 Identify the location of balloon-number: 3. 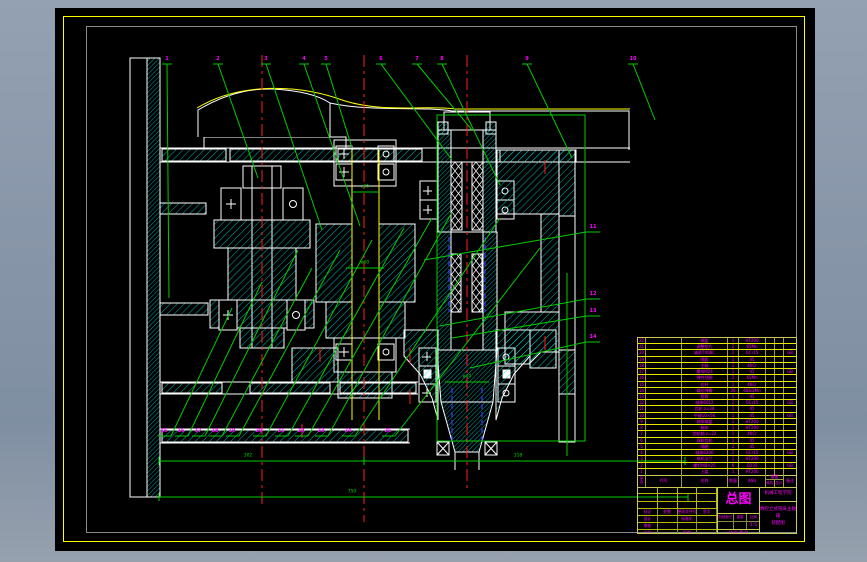
(266, 59).